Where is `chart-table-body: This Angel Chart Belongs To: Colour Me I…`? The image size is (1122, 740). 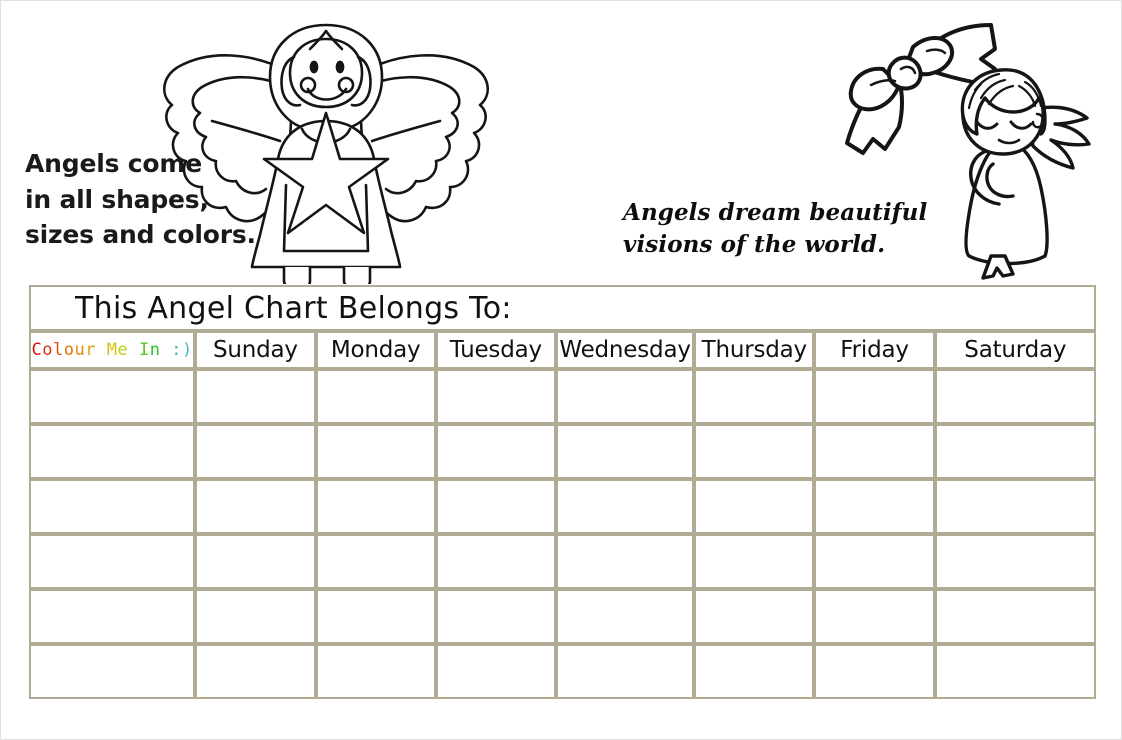
chart-table-body: This Angel Chart Belongs To: Colour Me I… is located at coordinates (562, 327).